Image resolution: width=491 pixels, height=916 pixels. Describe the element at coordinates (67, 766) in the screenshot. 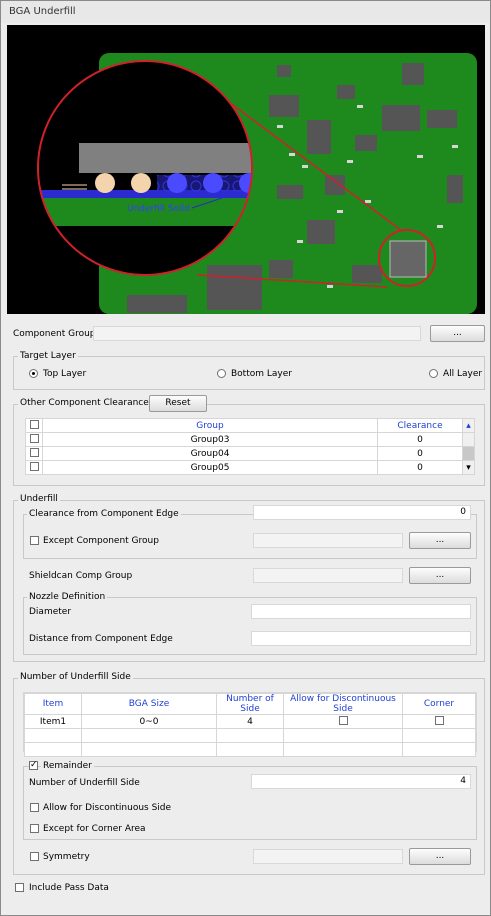

I see `remainder-label: Remainder` at that location.